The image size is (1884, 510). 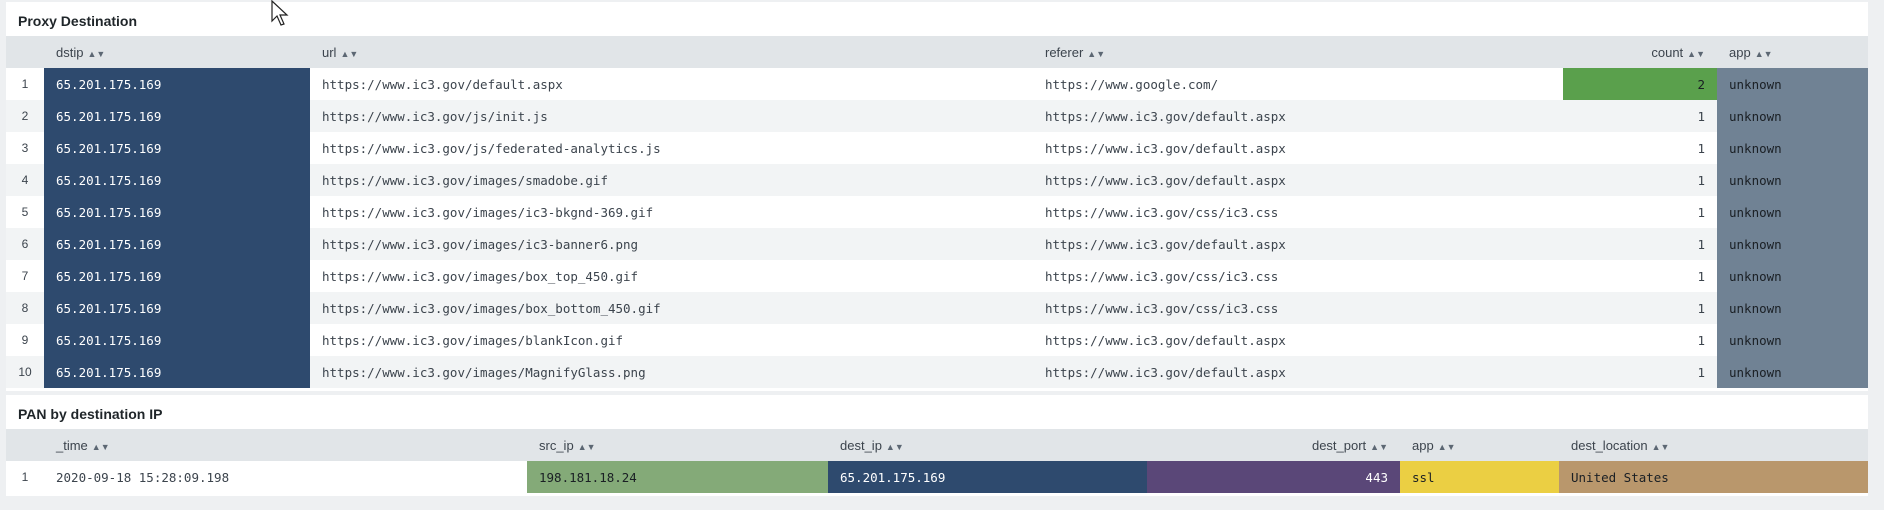 I want to click on referer-cell: https://www.google.com/, so click(x=1298, y=84).